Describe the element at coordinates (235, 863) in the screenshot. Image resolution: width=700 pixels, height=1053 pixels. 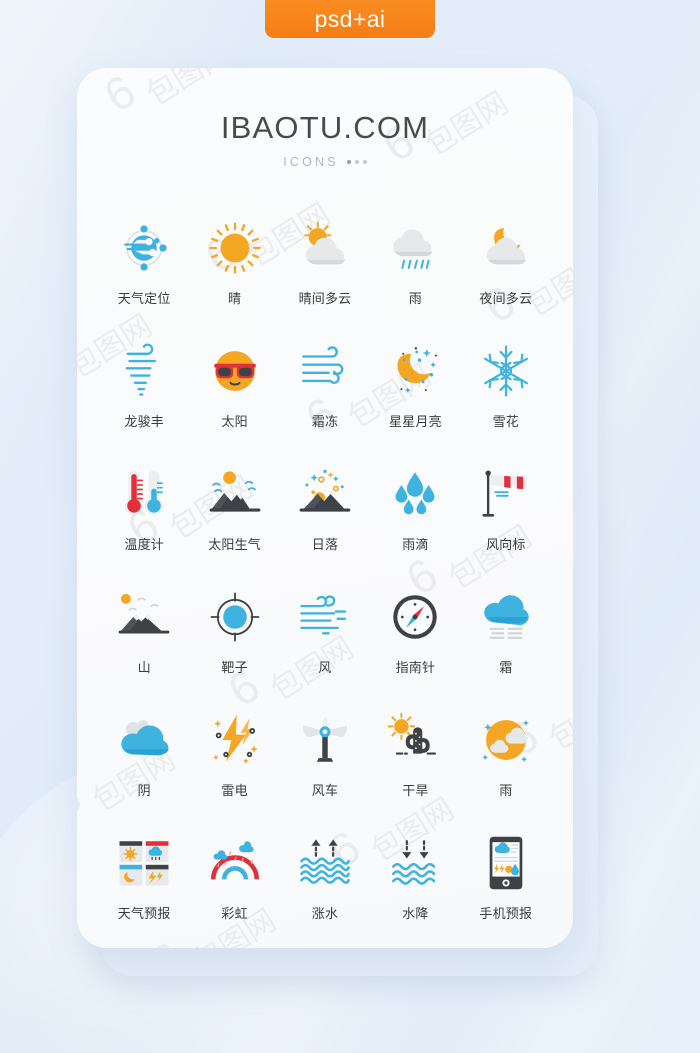
I see `rainbow-icon` at that location.